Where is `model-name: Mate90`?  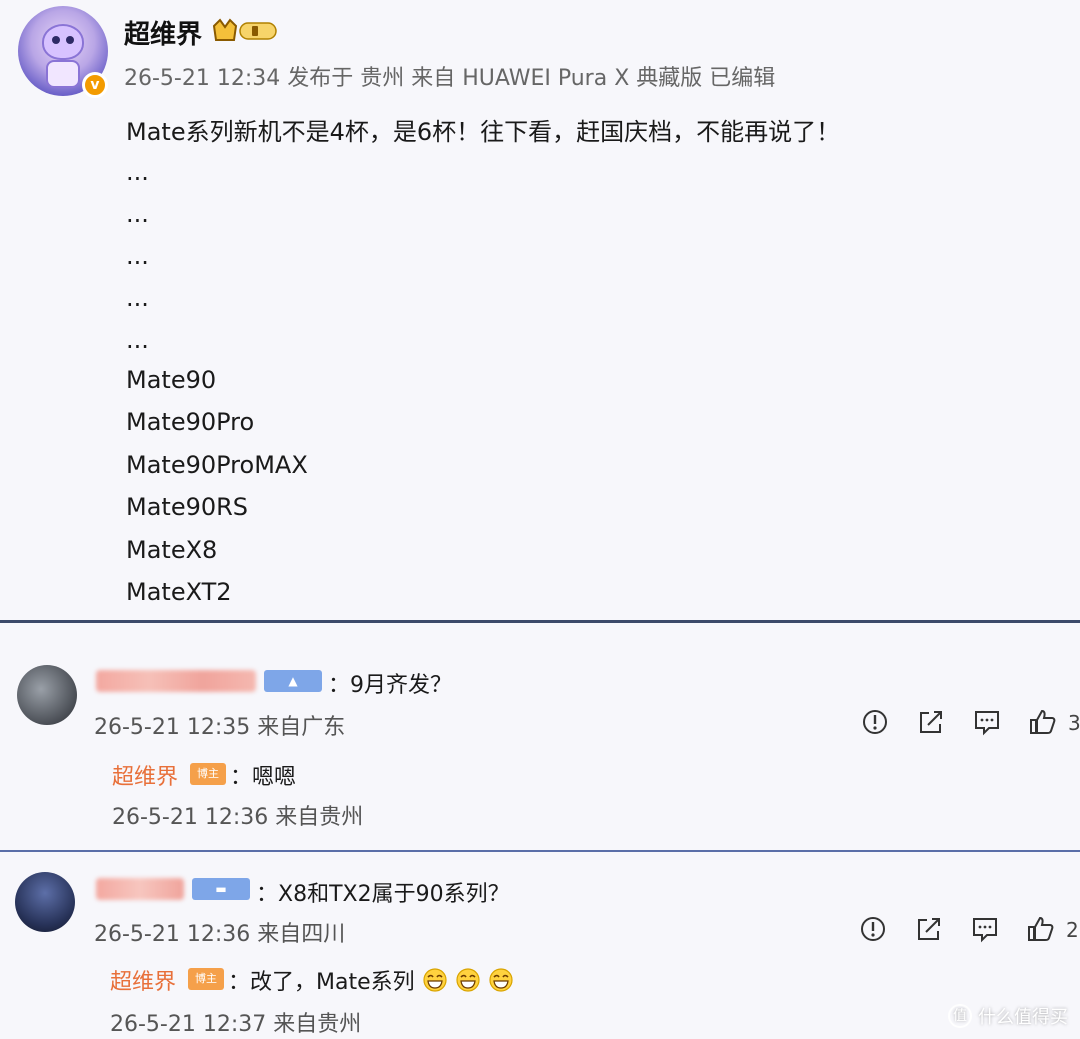 model-name: Mate90 is located at coordinates (171, 380).